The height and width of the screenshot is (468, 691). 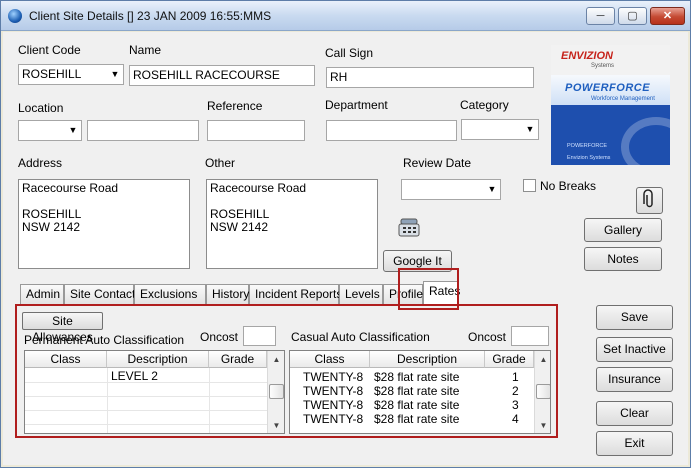 I want to click on tab-levels: Levels, so click(x=361, y=294).